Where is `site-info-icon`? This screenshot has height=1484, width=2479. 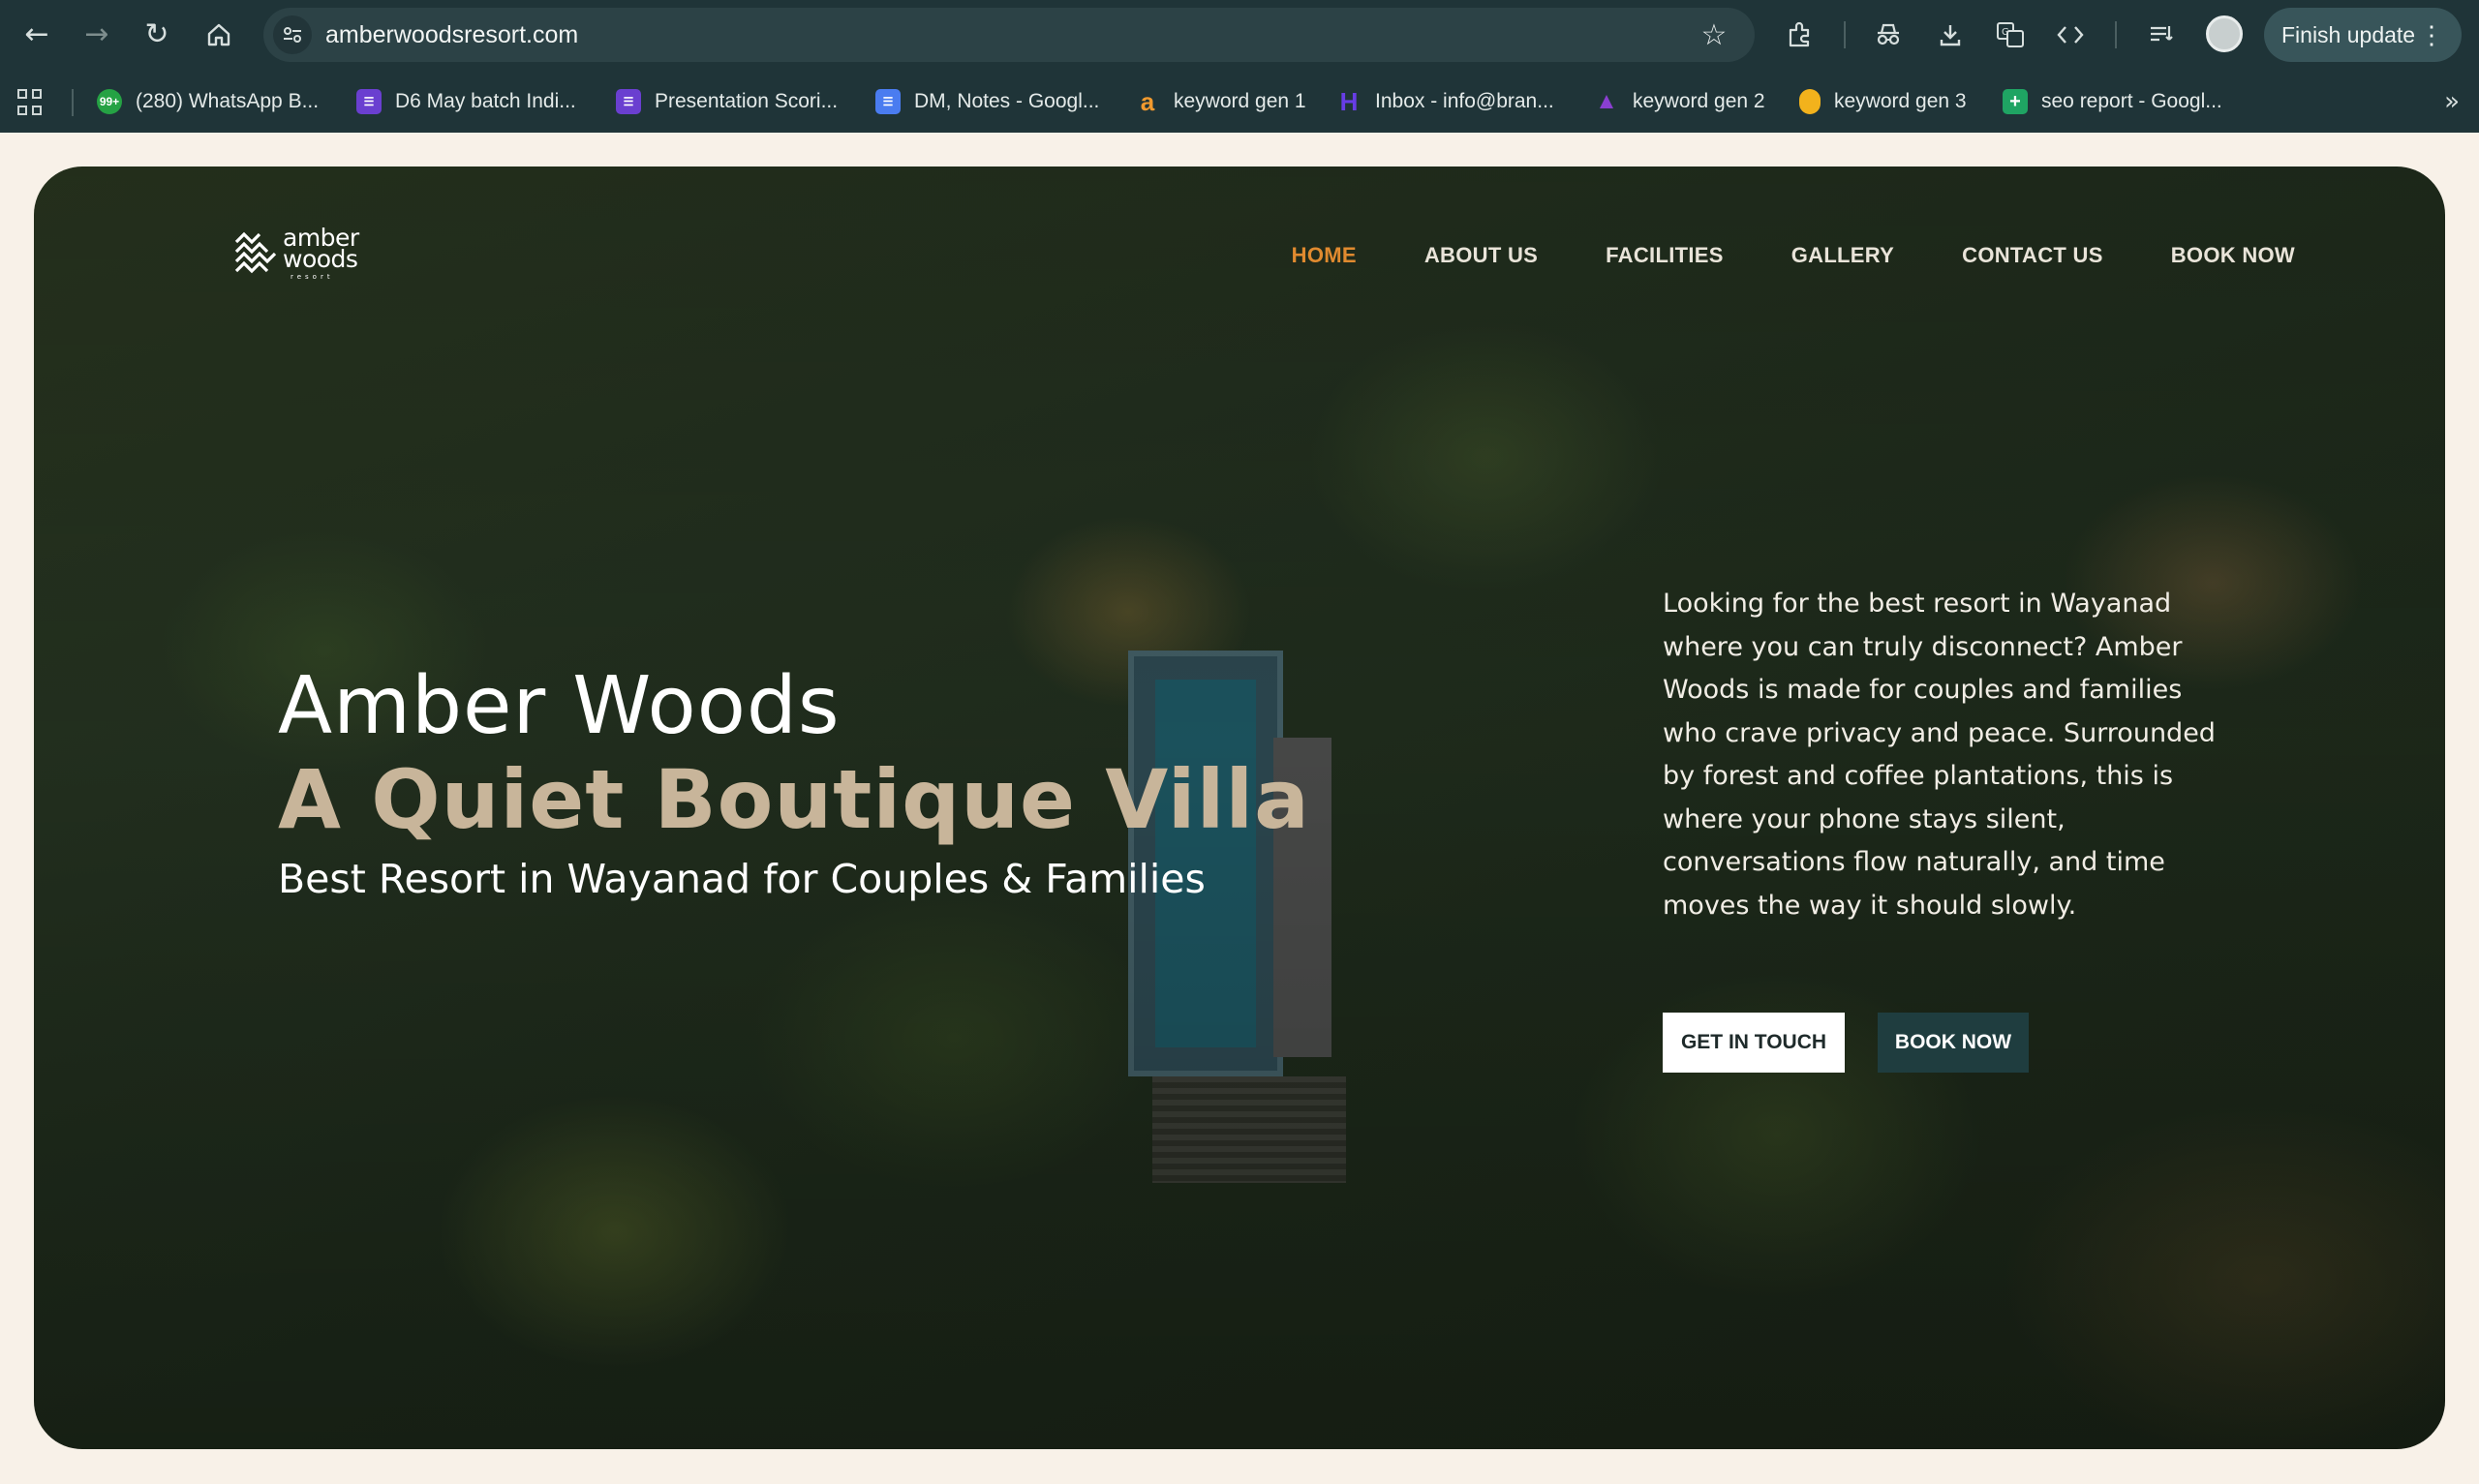 site-info-icon is located at coordinates (292, 34).